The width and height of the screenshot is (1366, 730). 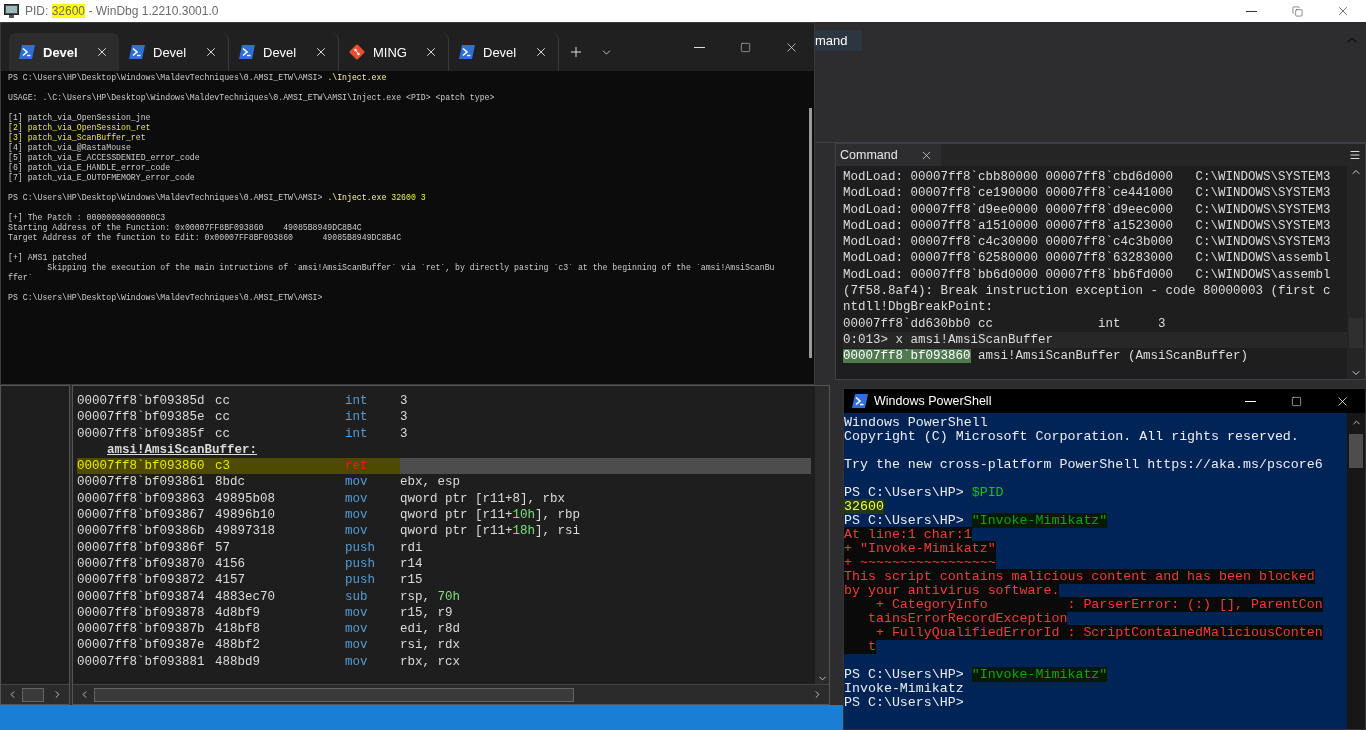 What do you see at coordinates (141, 645) in the screenshot?
I see `address: 00007ff8`bf09387e` at bounding box center [141, 645].